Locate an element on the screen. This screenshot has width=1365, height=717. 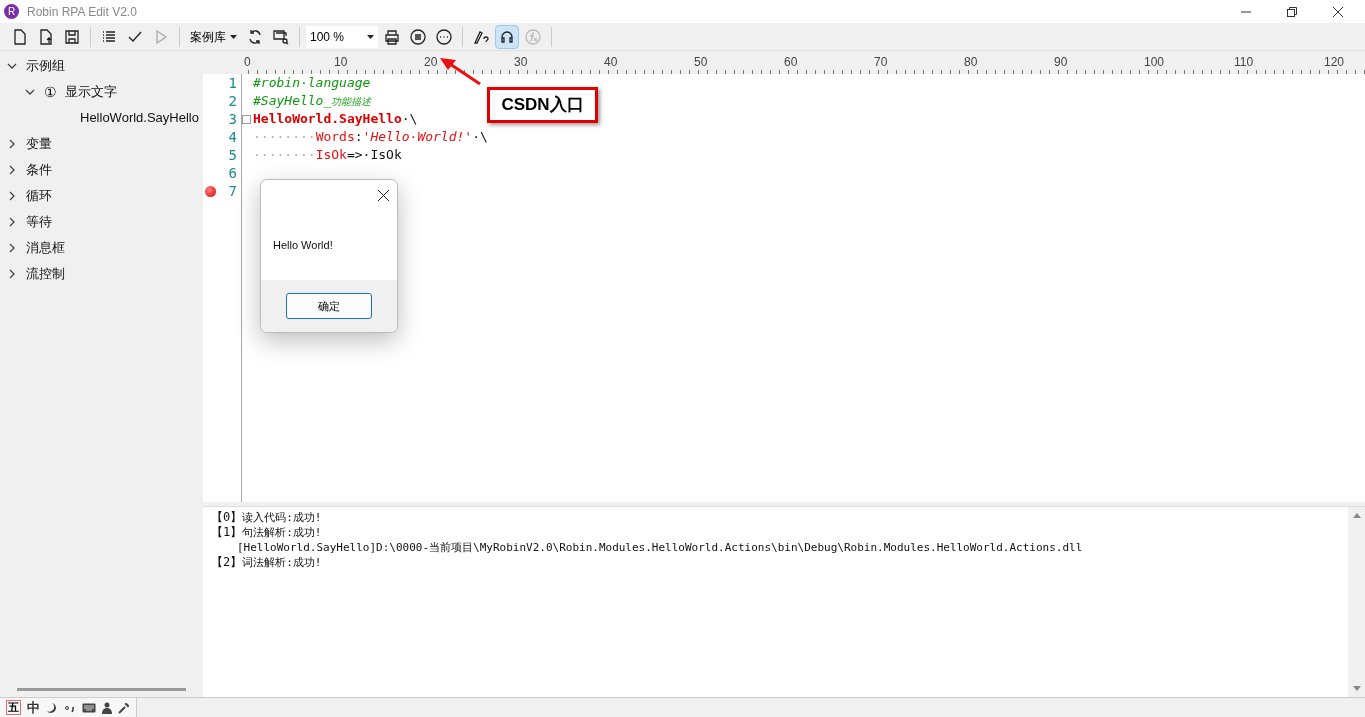
circled-number: ① is located at coordinates (50, 92).